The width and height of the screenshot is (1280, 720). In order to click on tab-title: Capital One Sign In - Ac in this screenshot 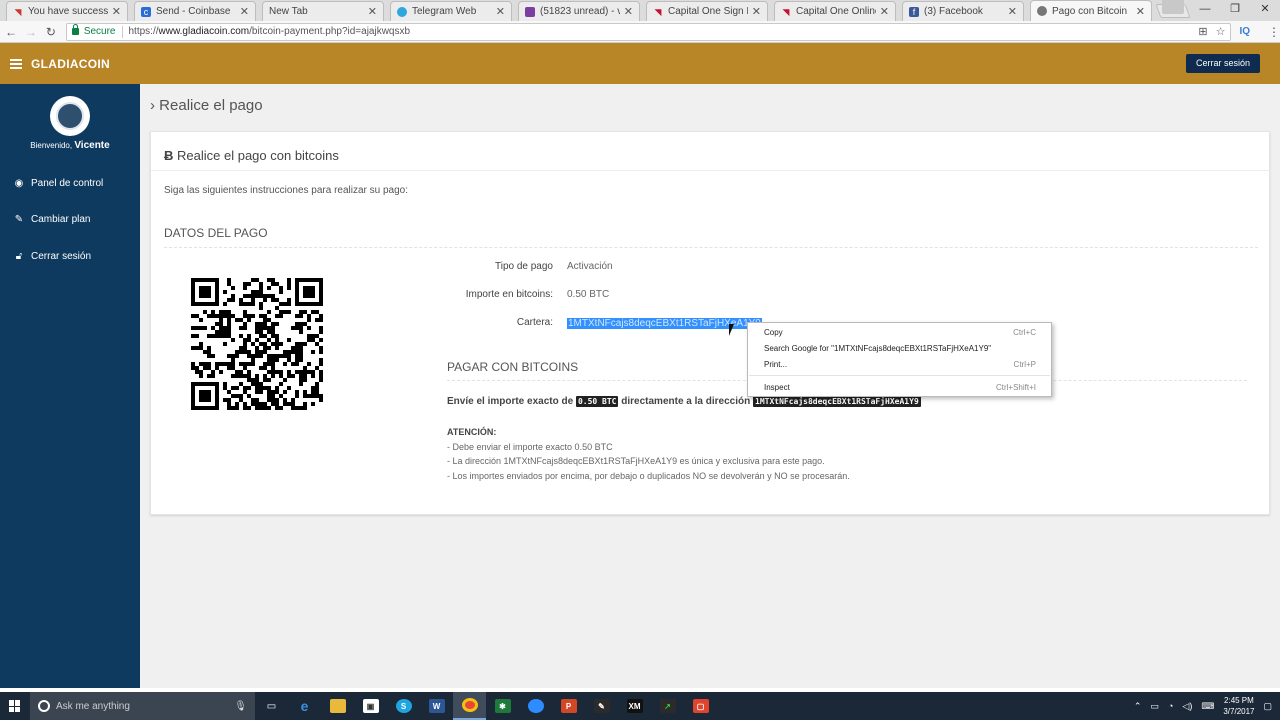, I will do `click(708, 11)`.